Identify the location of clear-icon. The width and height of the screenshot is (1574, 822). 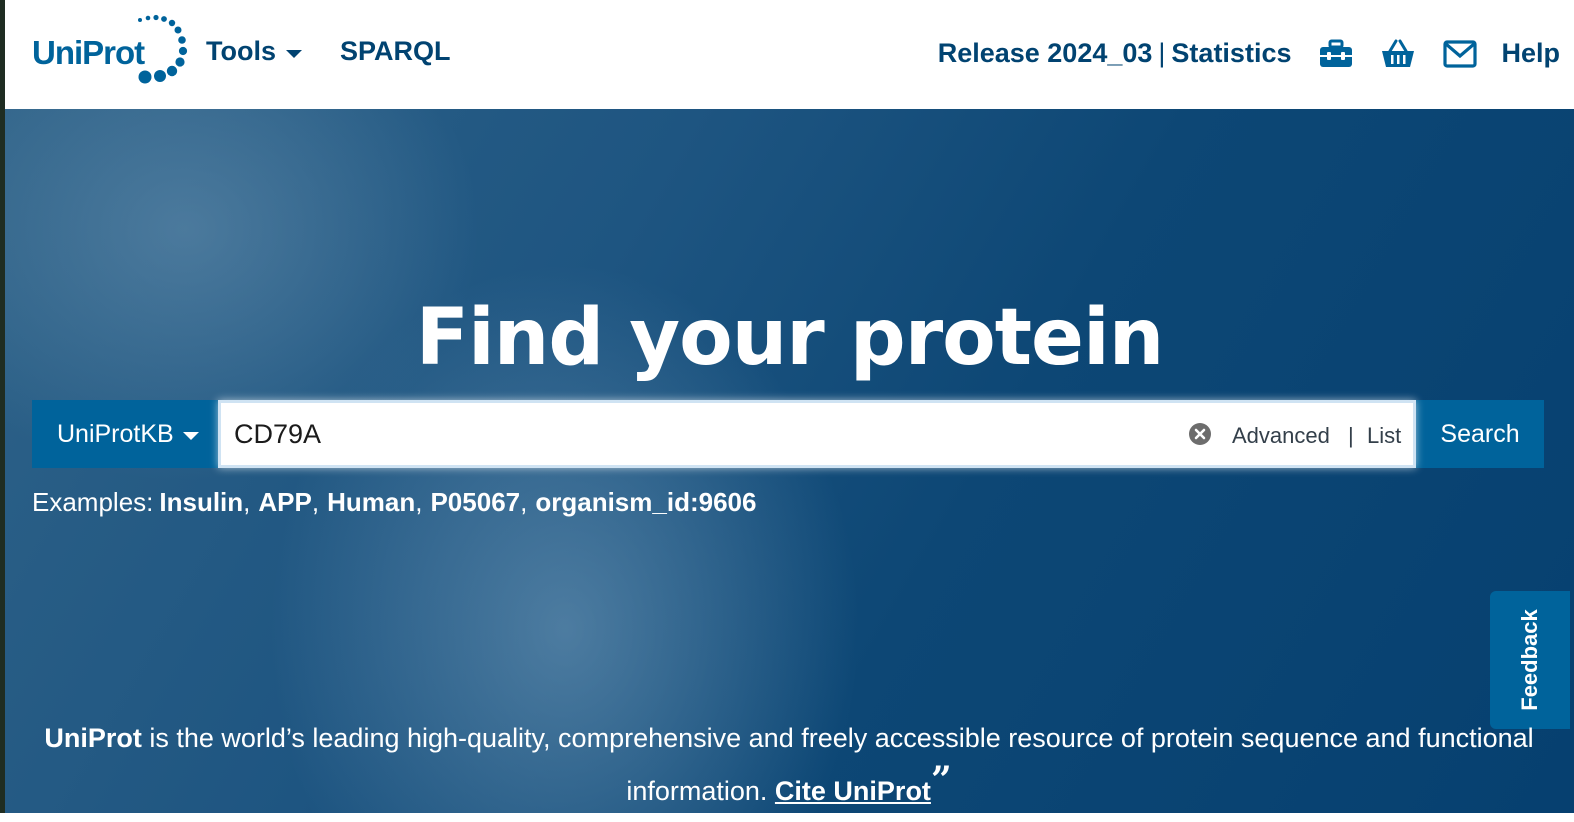
(1200, 434).